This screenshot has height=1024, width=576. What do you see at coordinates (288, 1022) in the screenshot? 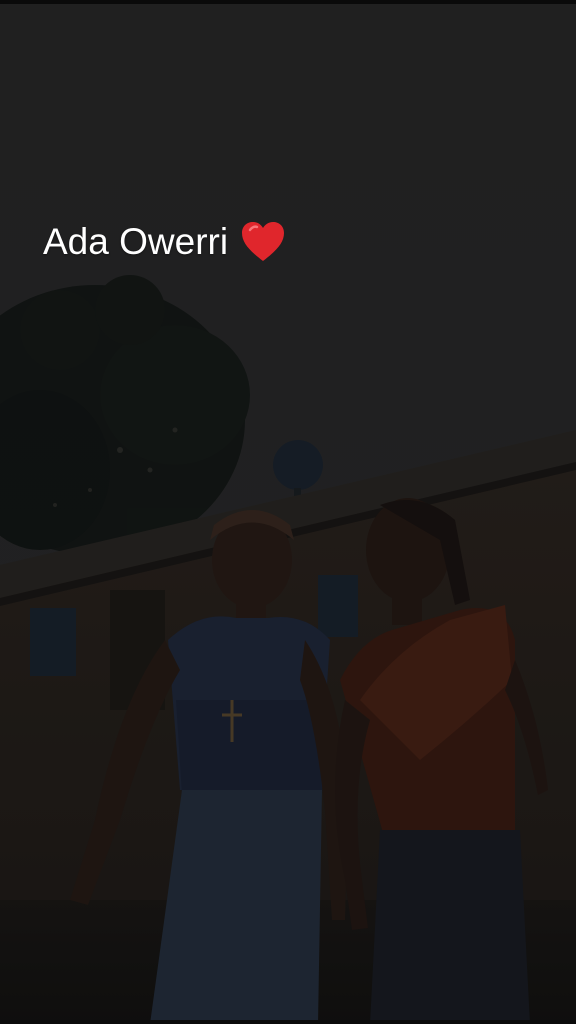
I see `bottom-edge` at bounding box center [288, 1022].